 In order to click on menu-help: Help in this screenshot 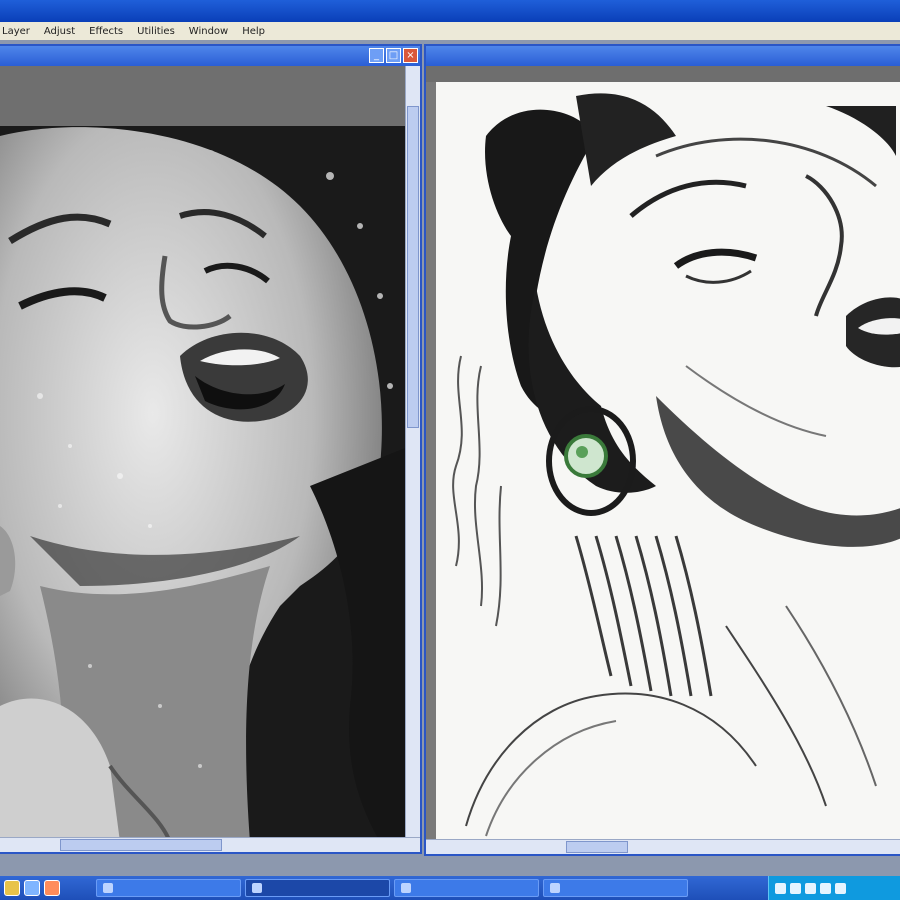, I will do `click(253, 31)`.